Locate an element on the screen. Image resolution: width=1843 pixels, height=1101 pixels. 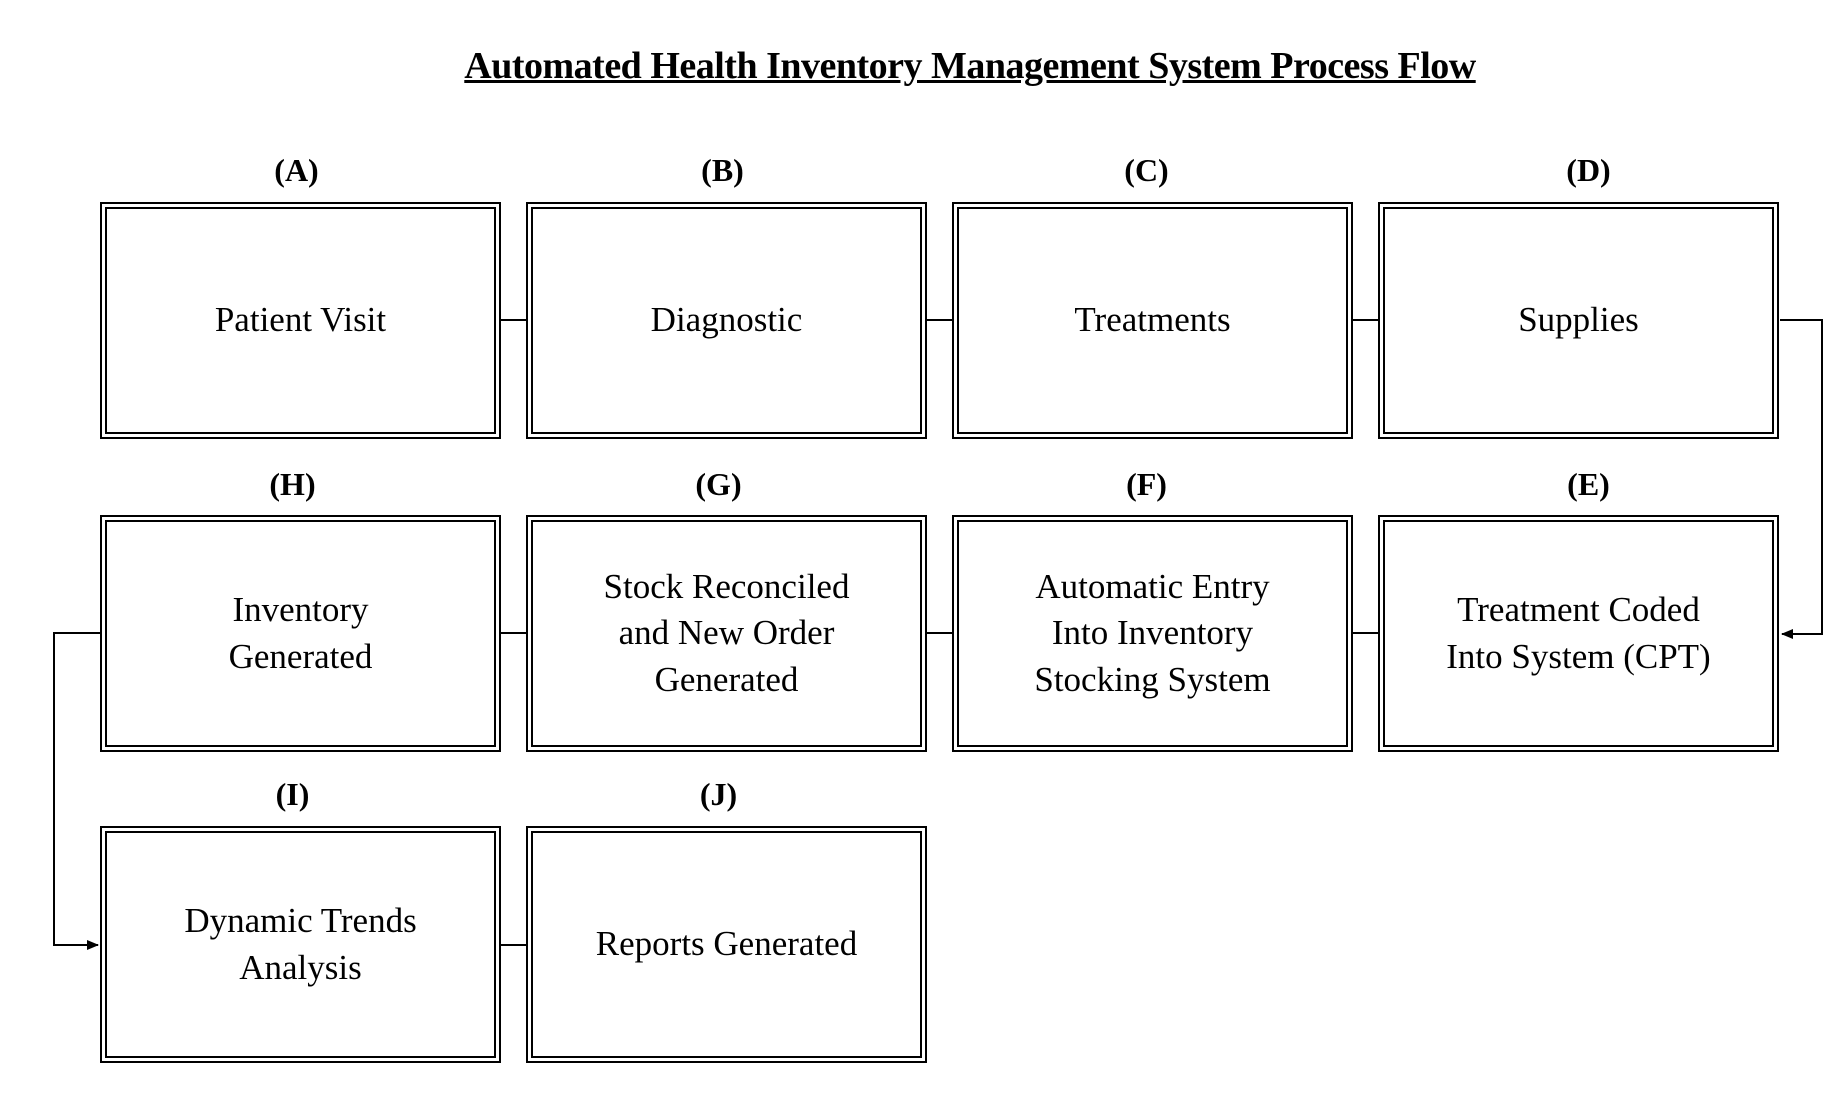
node-label: Patient Visit is located at coordinates (300, 320).